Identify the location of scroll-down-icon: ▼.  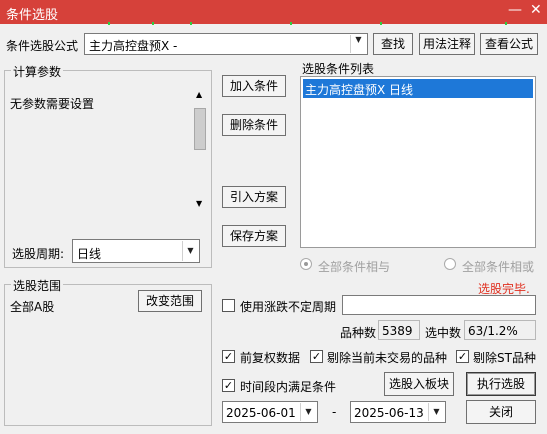
(199, 203).